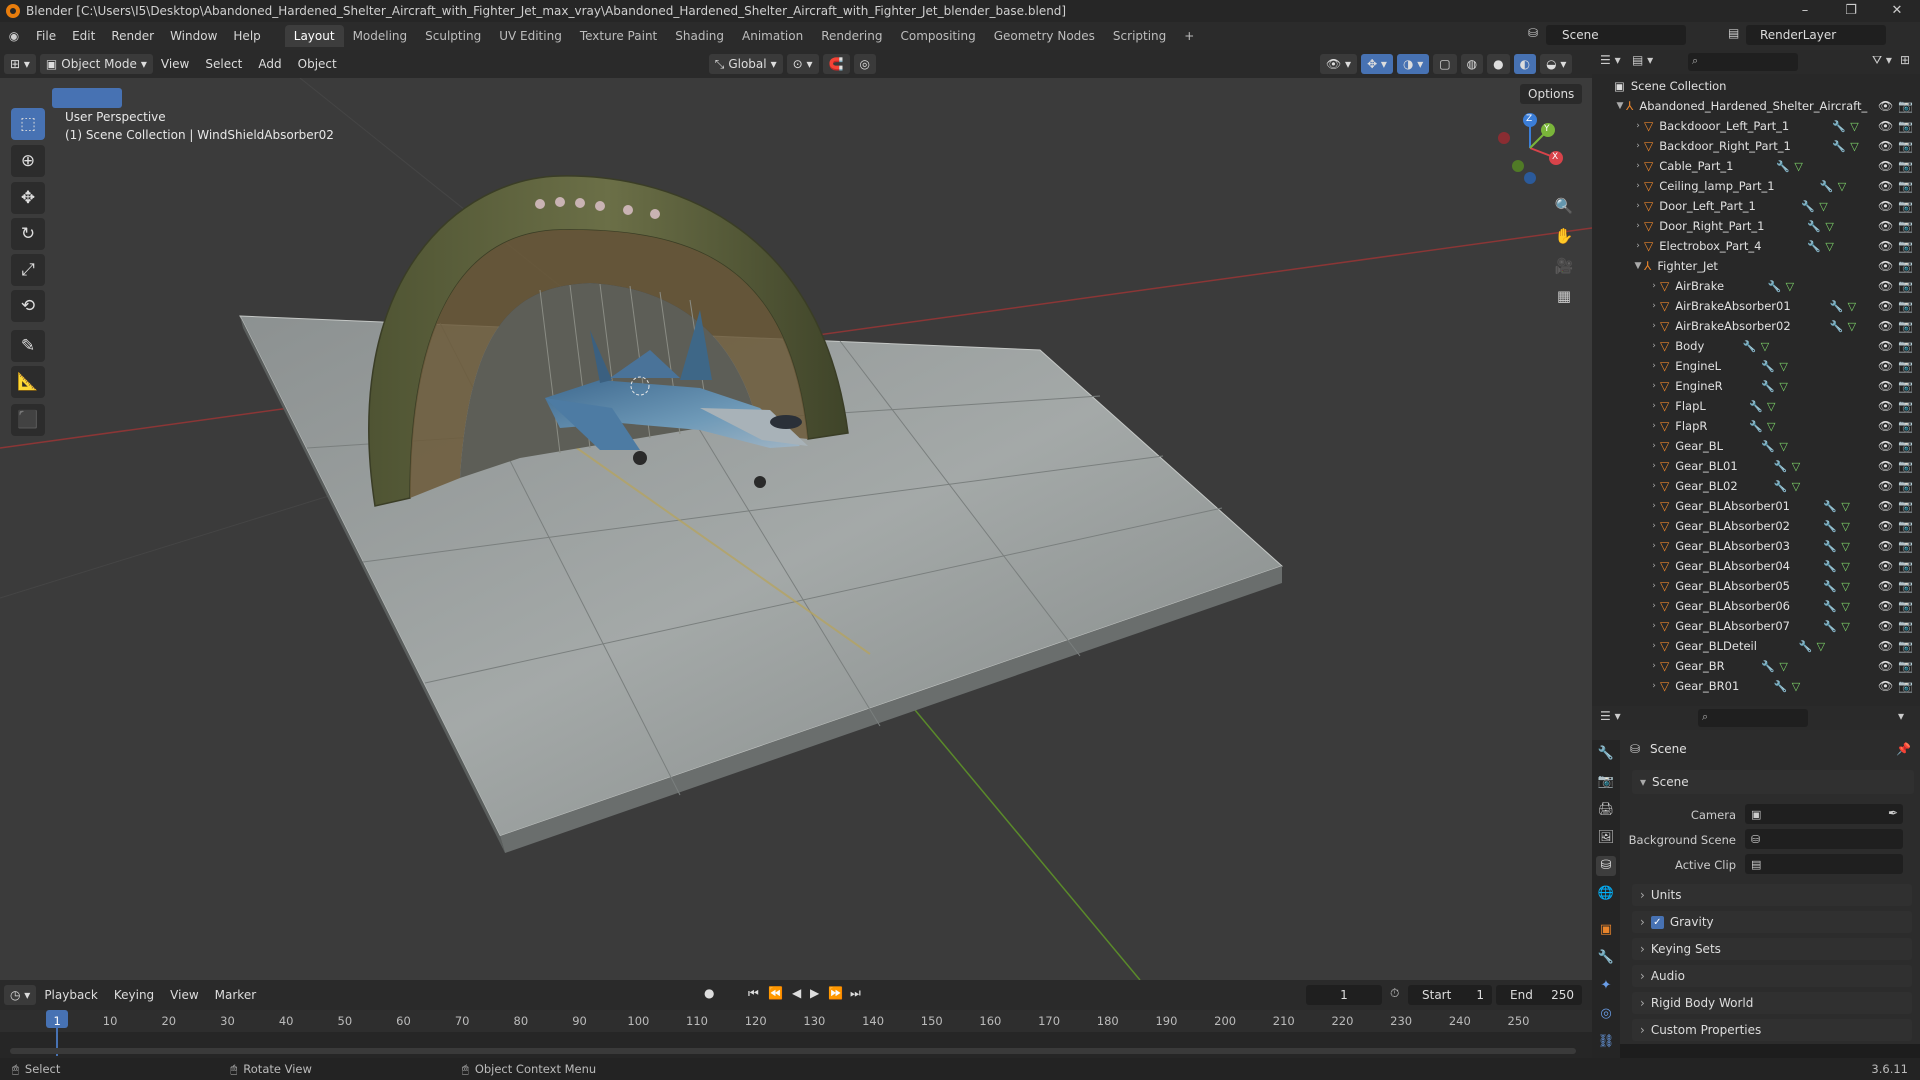  I want to click on material-shading-icon: ◐, so click(1525, 64).